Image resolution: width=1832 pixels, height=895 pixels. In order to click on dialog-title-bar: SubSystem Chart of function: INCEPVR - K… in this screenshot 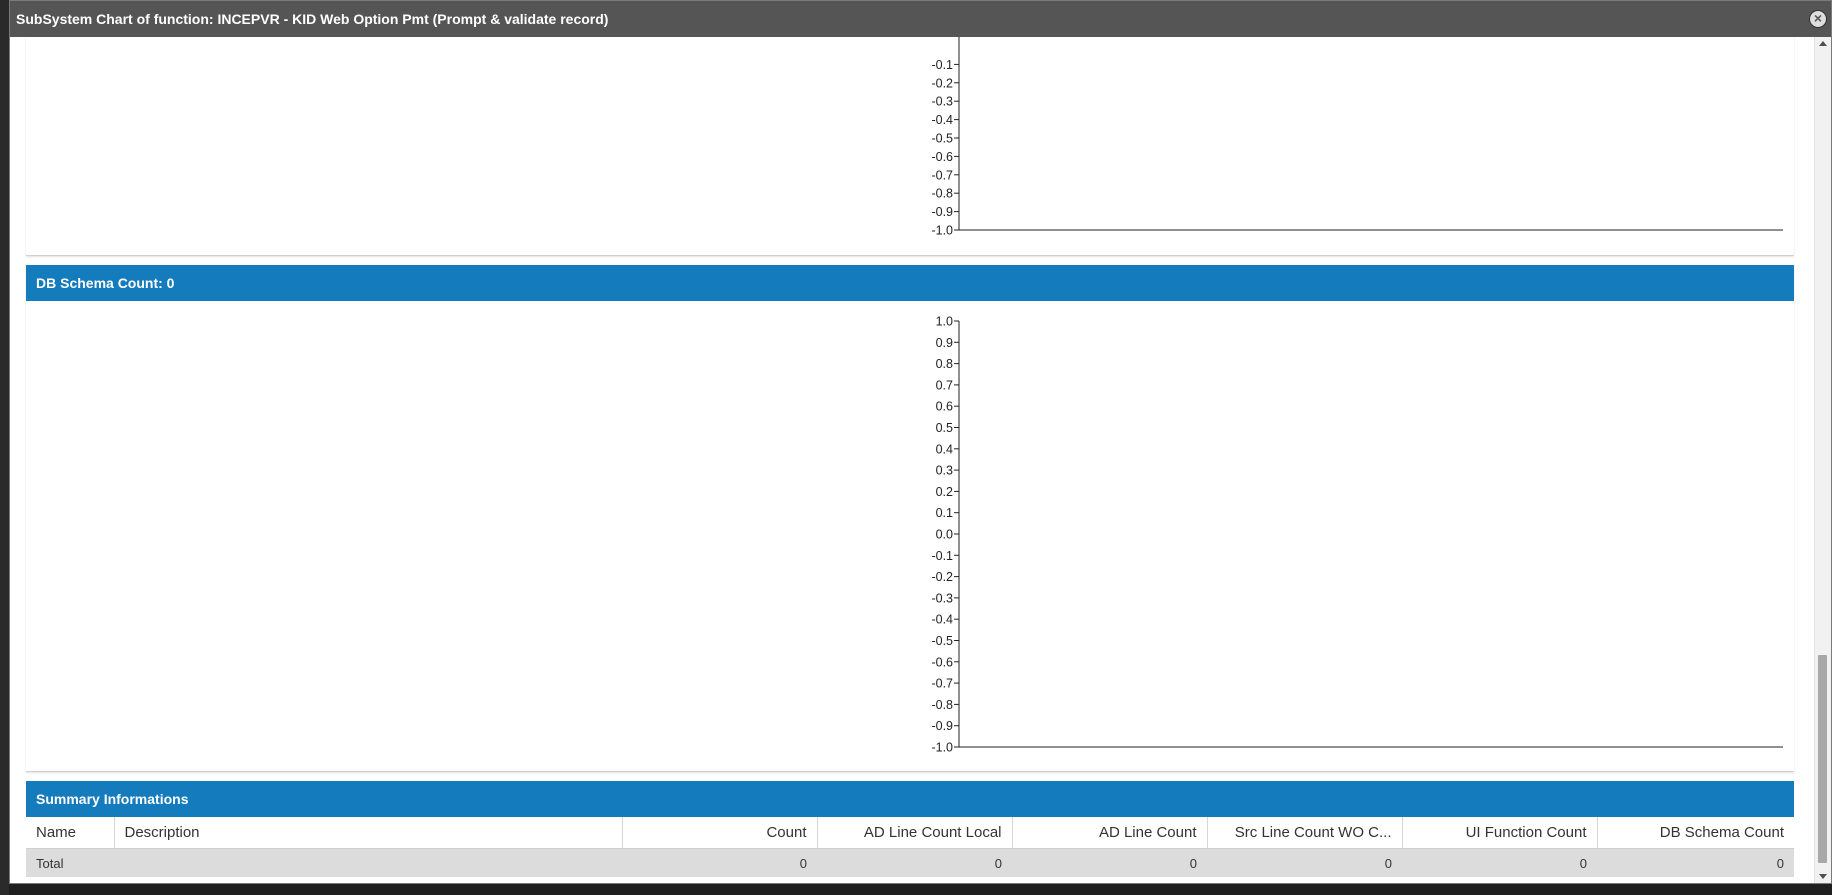, I will do `click(920, 19)`.